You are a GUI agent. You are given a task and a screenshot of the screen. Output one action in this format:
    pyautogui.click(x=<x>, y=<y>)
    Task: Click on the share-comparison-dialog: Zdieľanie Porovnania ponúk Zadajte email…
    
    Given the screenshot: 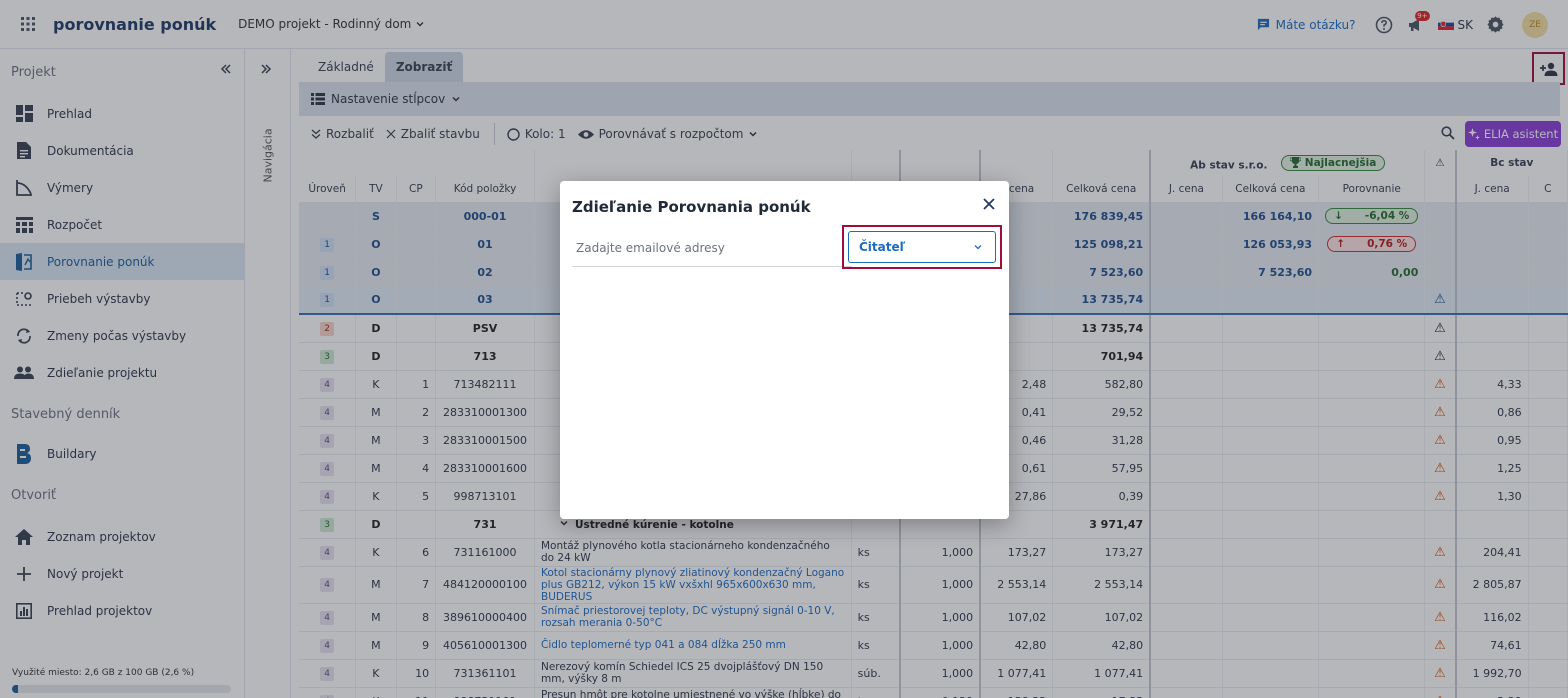 What is the action you would take?
    pyautogui.click(x=784, y=350)
    